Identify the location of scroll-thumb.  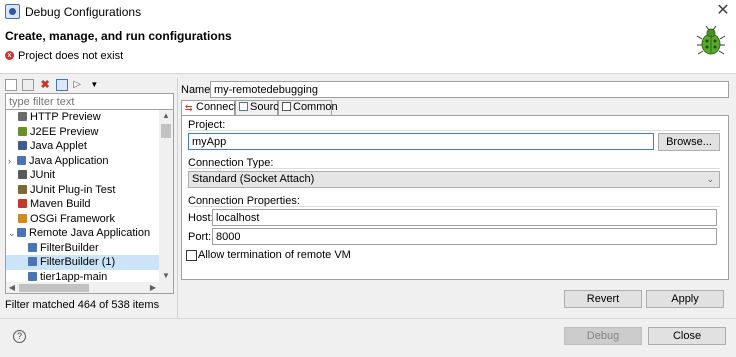
(166, 131).